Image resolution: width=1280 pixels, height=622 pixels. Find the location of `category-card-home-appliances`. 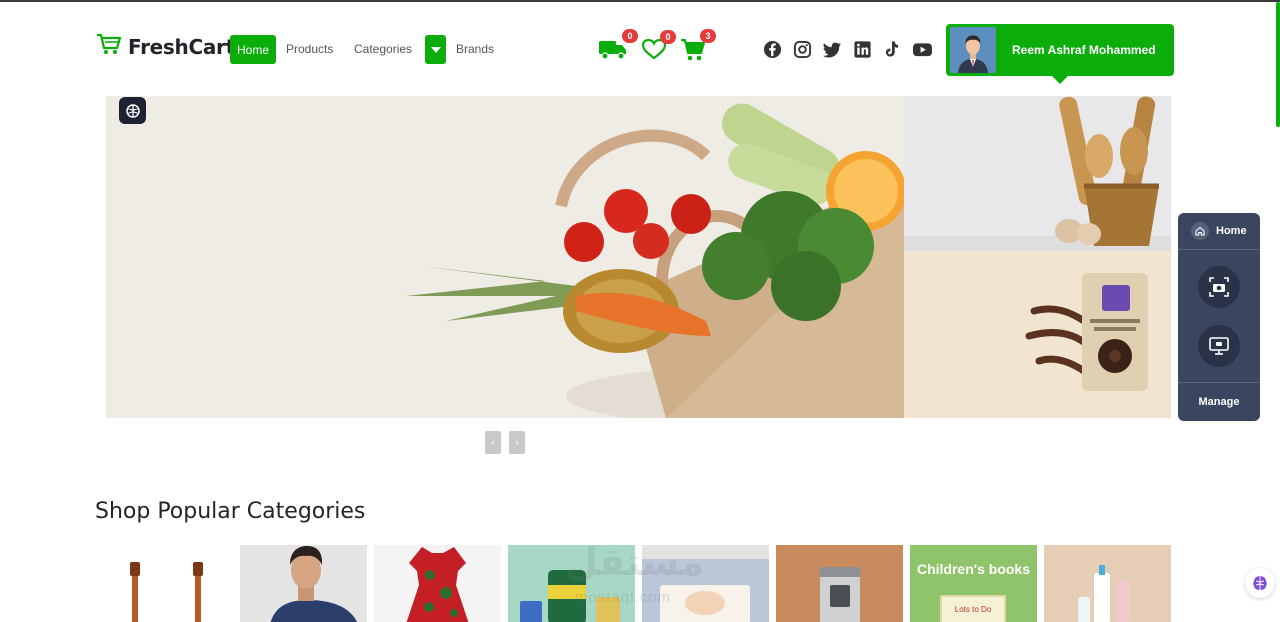

category-card-home-appliances is located at coordinates (839, 583).